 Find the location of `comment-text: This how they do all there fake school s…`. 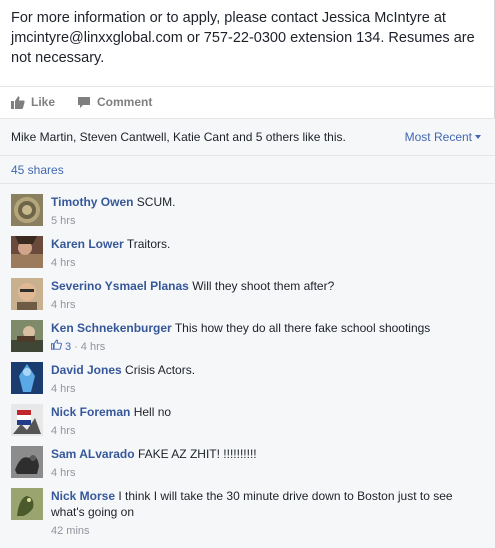

comment-text: This how they do all there fake school s… is located at coordinates (302, 328).